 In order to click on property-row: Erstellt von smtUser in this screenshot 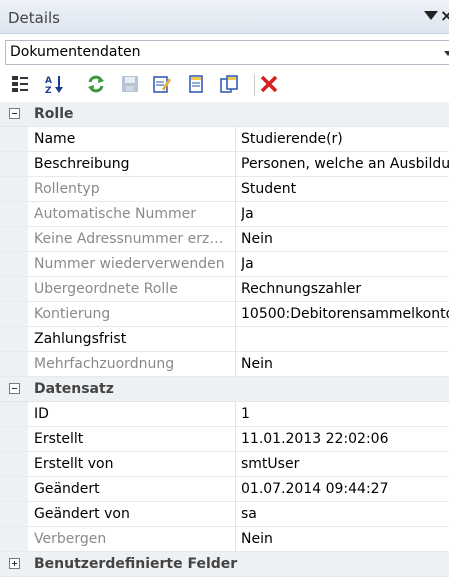, I will do `click(224, 464)`.